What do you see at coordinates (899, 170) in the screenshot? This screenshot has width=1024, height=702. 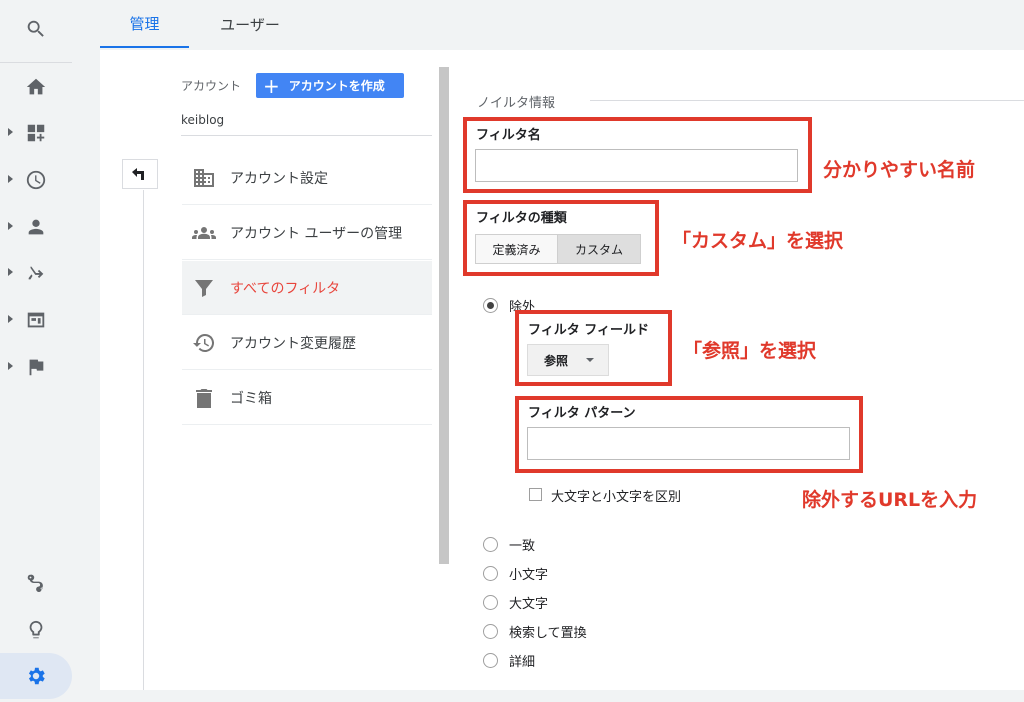 I see `annotation-name: 分かりやすい名前` at bounding box center [899, 170].